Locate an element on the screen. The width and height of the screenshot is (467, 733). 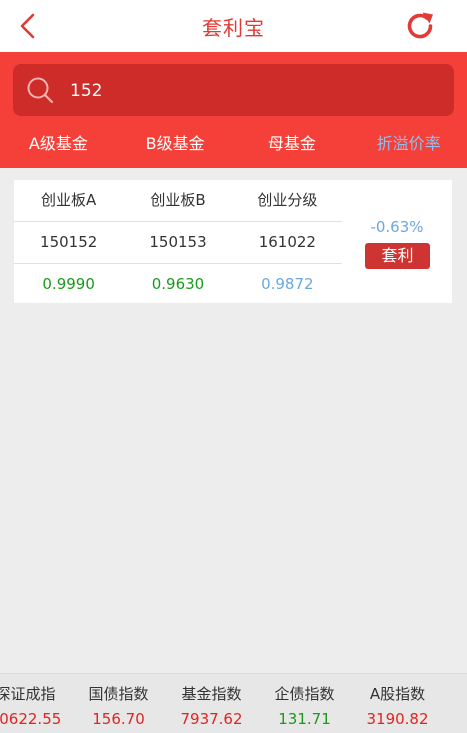
arbitrage-button: 套利 is located at coordinates (397, 256).